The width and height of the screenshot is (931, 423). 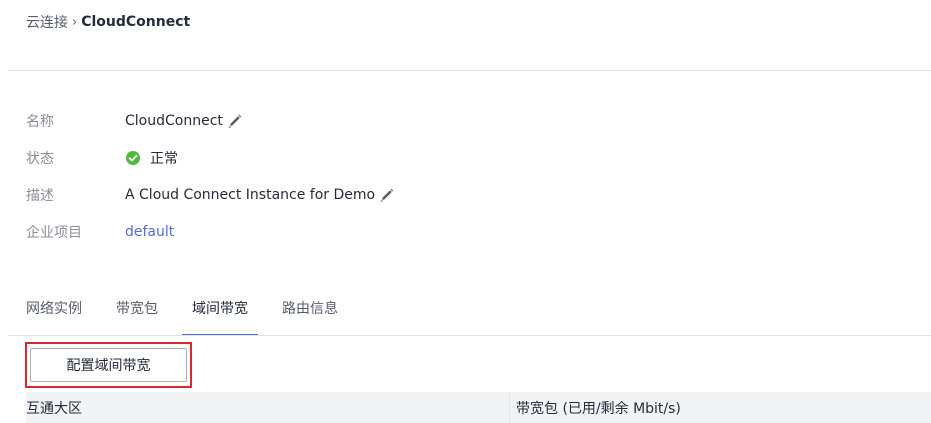 What do you see at coordinates (40, 122) in the screenshot?
I see `name-label: 名称` at bounding box center [40, 122].